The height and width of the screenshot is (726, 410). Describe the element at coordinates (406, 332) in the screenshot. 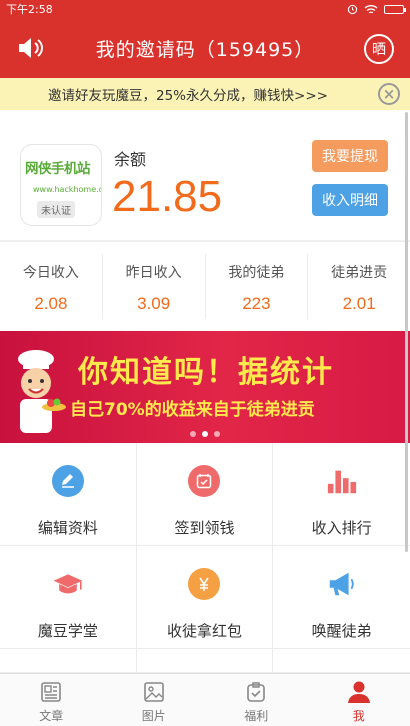

I see `scrollbar` at that location.